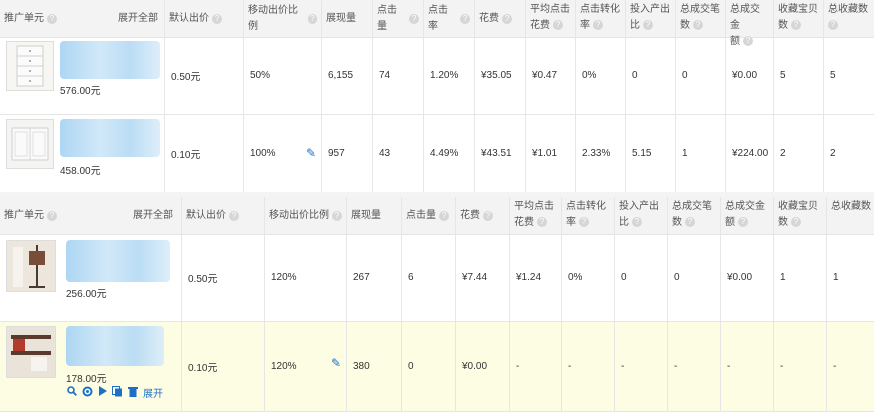 The width and height of the screenshot is (874, 414). I want to click on mobile-ratio-cell: 50%, so click(283, 75).